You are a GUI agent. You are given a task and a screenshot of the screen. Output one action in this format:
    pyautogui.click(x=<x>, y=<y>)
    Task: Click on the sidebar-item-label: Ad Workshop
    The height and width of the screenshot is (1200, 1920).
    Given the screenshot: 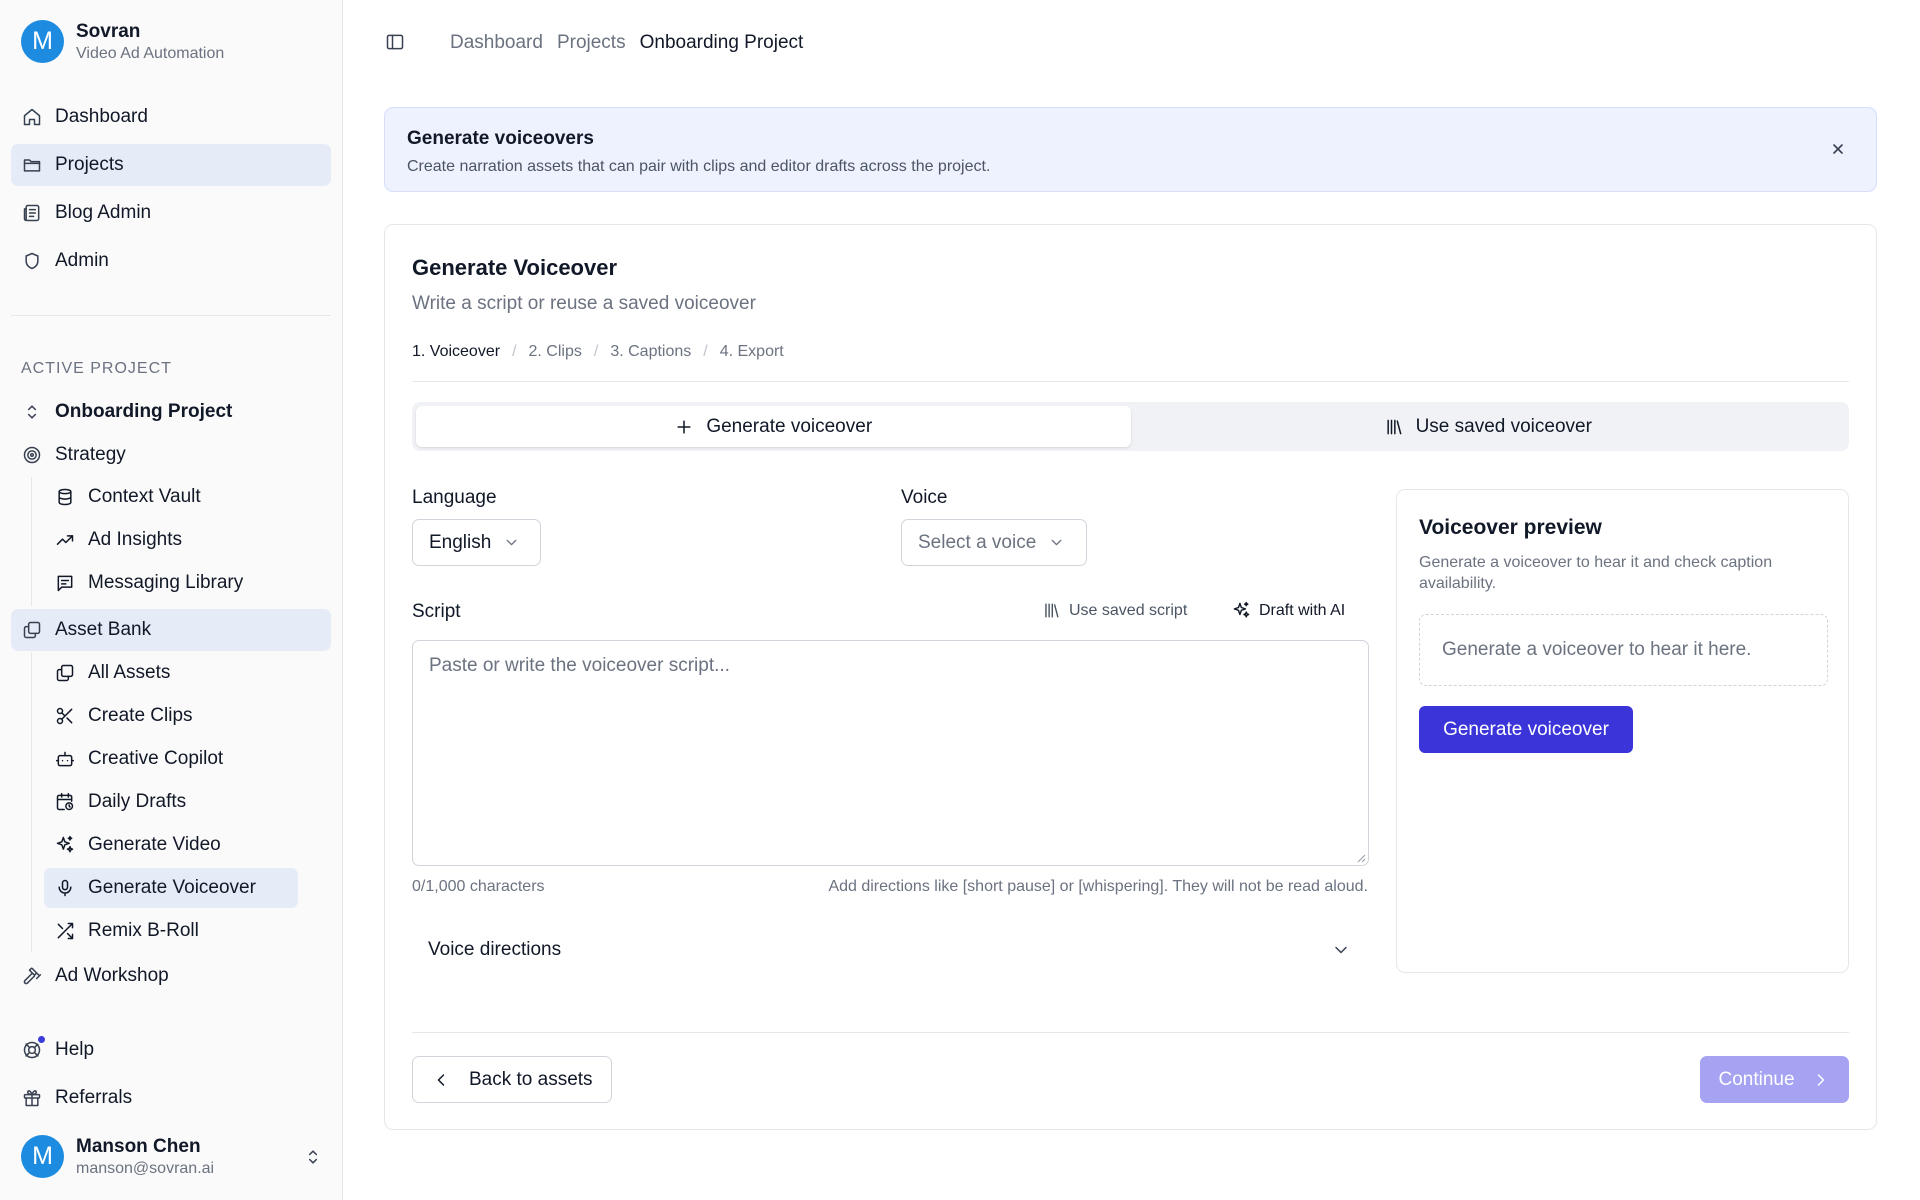 What is the action you would take?
    pyautogui.click(x=112, y=975)
    